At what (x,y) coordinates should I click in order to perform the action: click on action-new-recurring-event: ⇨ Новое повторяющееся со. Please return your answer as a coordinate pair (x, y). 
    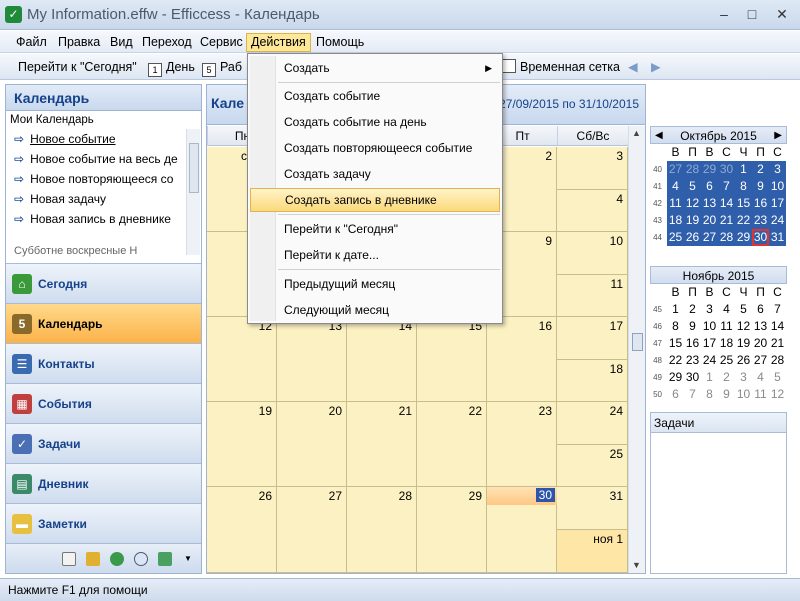
    Looking at the image, I should click on (95, 179).